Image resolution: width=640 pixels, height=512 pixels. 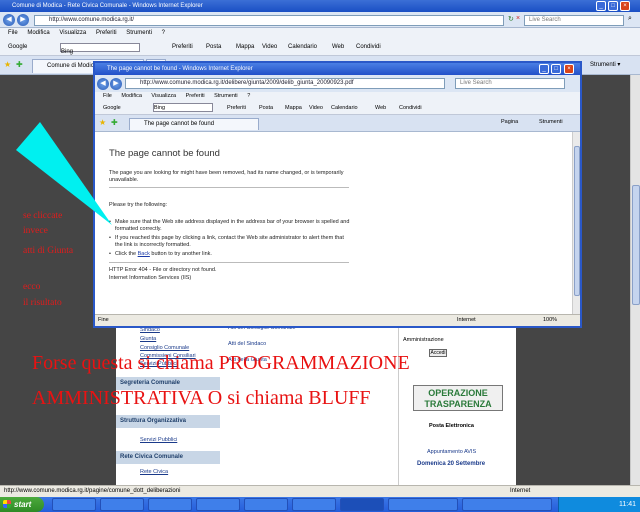 What do you see at coordinates (102, 122) in the screenshot?
I see `fg-favorites-star-icon: ★` at bounding box center [102, 122].